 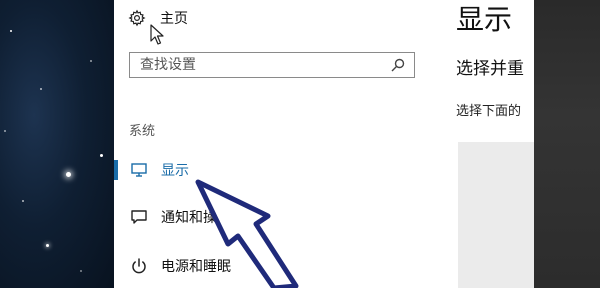 I want to click on selection-indicator, so click(x=116, y=170).